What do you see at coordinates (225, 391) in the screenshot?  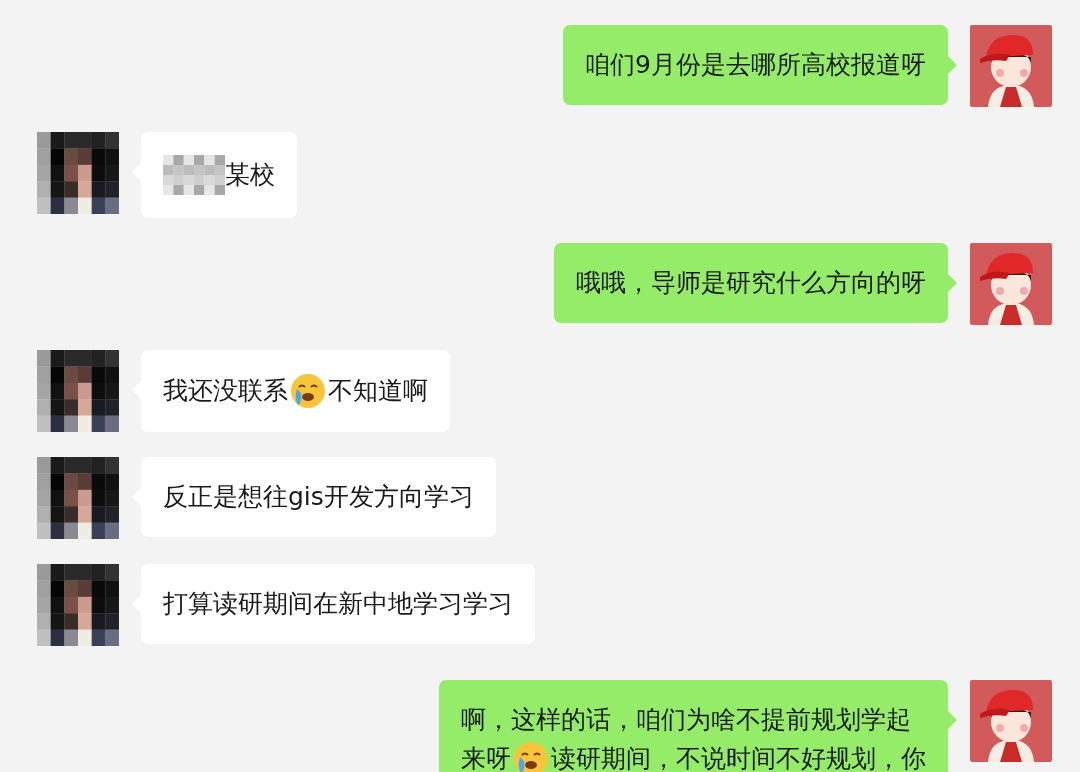 I see `message-text: 我还没联系` at bounding box center [225, 391].